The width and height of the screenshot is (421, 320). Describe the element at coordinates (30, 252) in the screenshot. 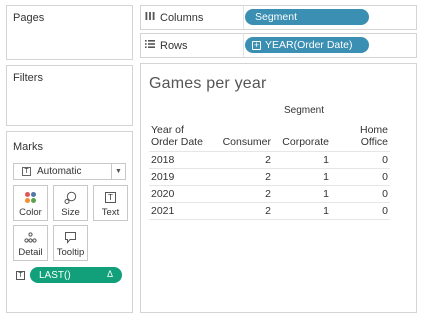

I see `detail-label: Detail` at that location.